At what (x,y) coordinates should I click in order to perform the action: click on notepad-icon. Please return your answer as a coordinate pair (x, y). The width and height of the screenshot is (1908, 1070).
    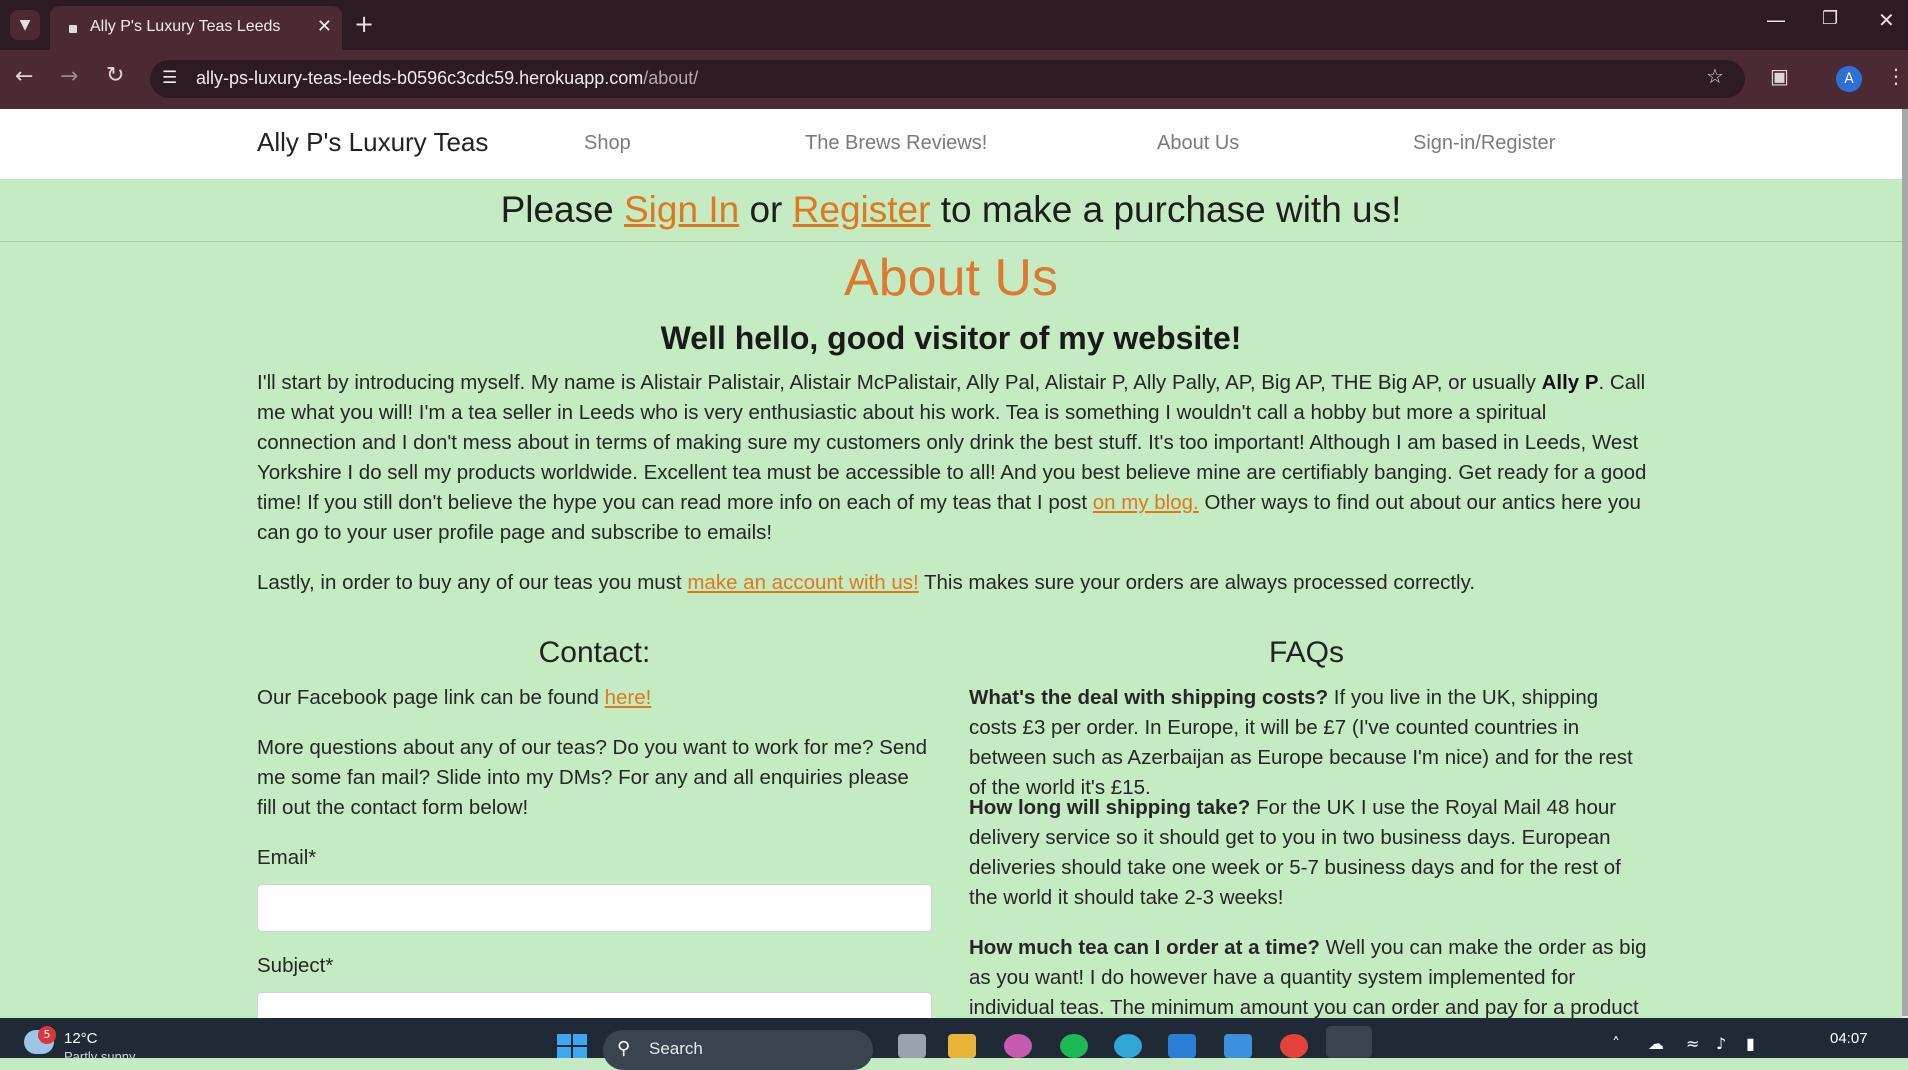
    Looking at the image, I should click on (1238, 1046).